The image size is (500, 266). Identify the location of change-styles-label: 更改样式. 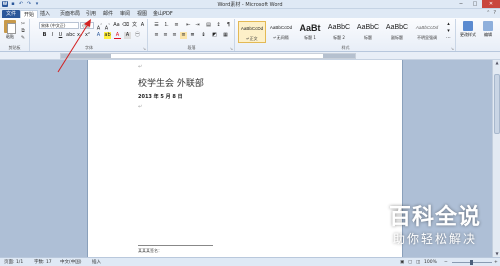
(468, 34).